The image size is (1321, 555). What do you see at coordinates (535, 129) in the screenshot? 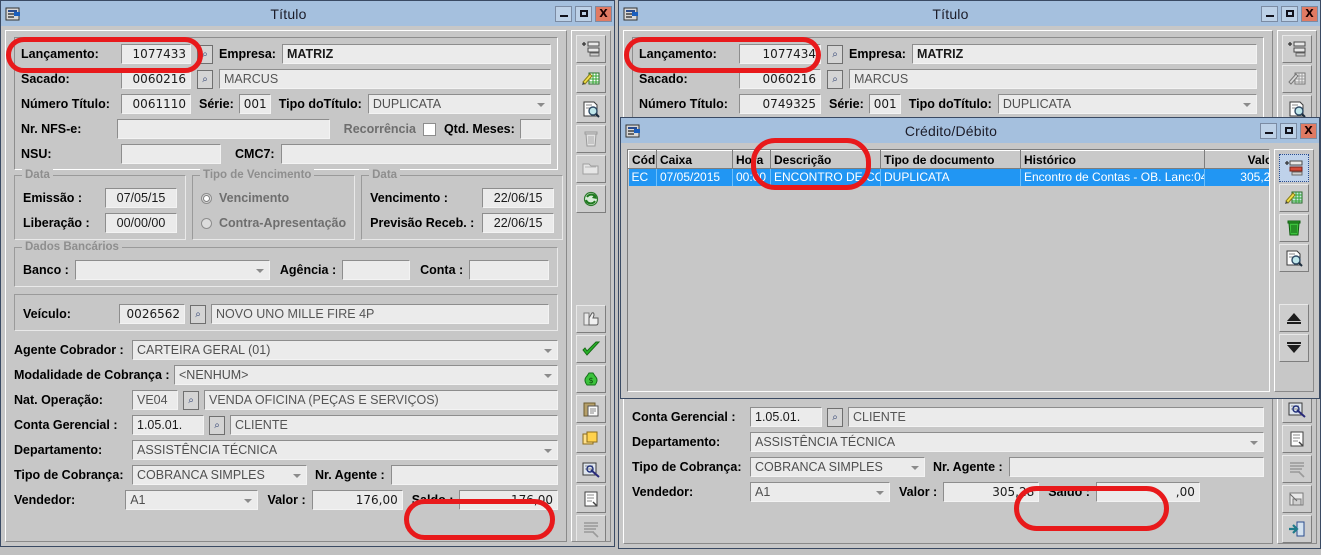
I see `qtd-meses-field-left` at bounding box center [535, 129].